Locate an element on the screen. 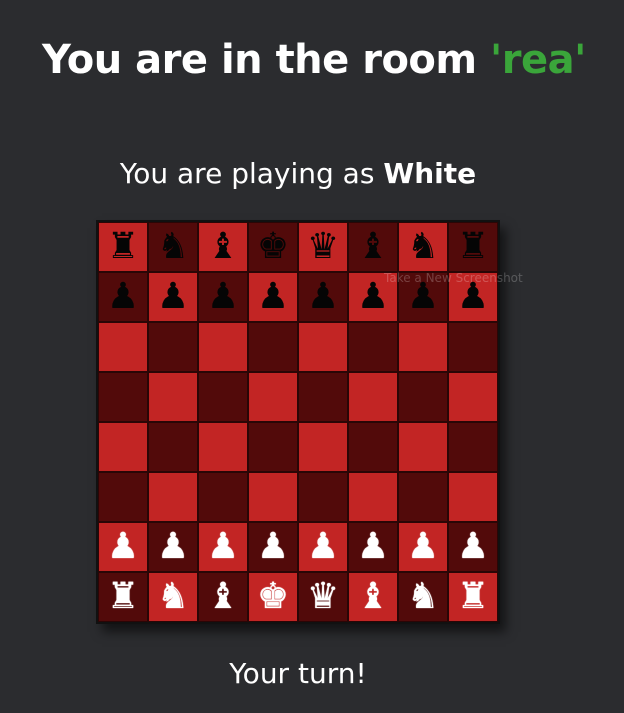  room-title-prefix: You are in the room is located at coordinates (266, 60).